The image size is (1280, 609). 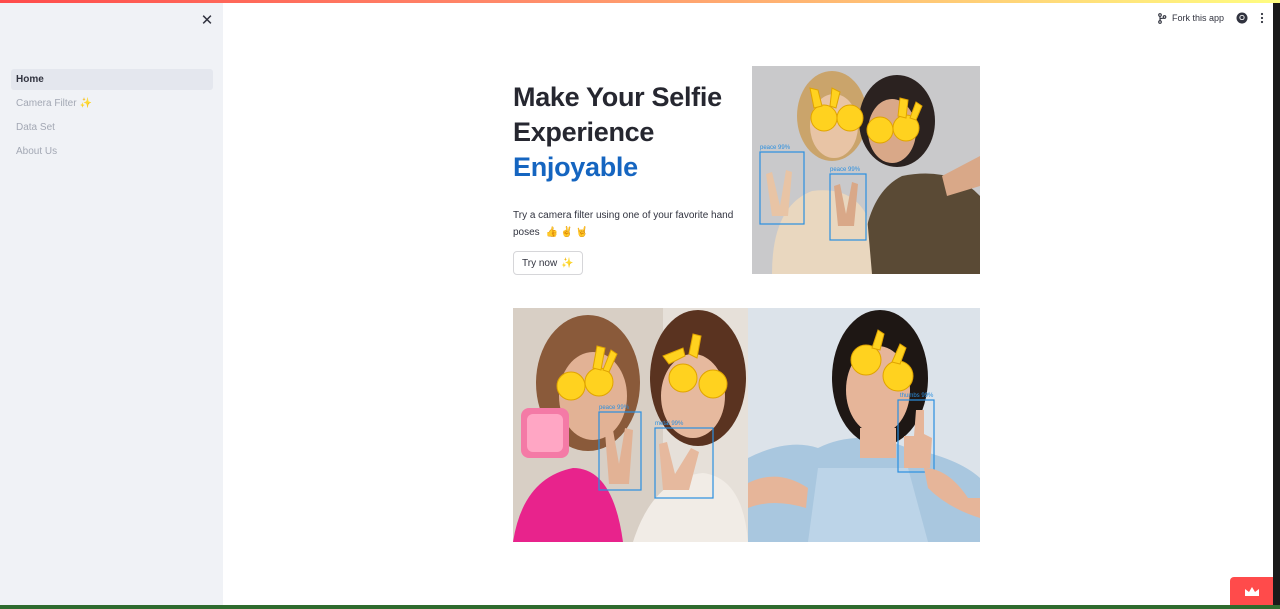 I want to click on top-decoration-bar, so click(x=640, y=1).